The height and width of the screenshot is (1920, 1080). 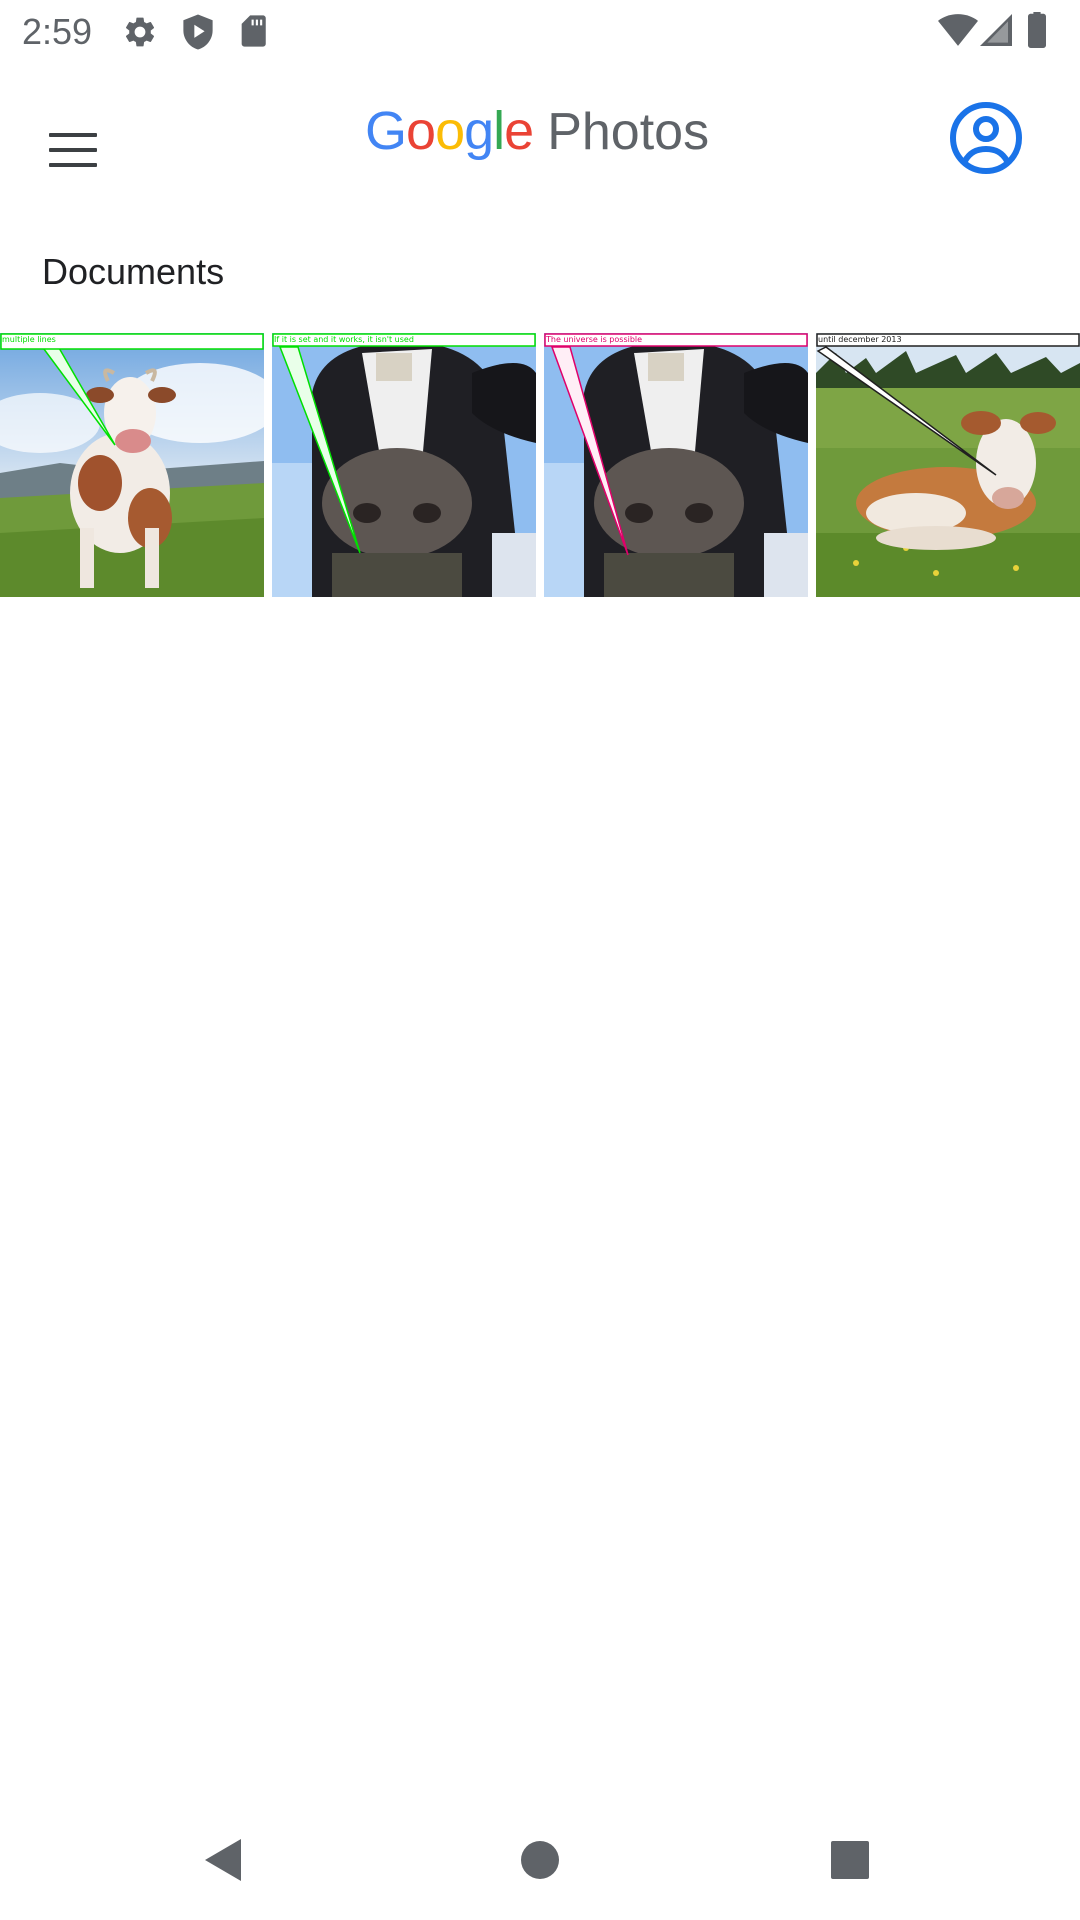 What do you see at coordinates (133, 271) in the screenshot?
I see `section-title: Documents` at bounding box center [133, 271].